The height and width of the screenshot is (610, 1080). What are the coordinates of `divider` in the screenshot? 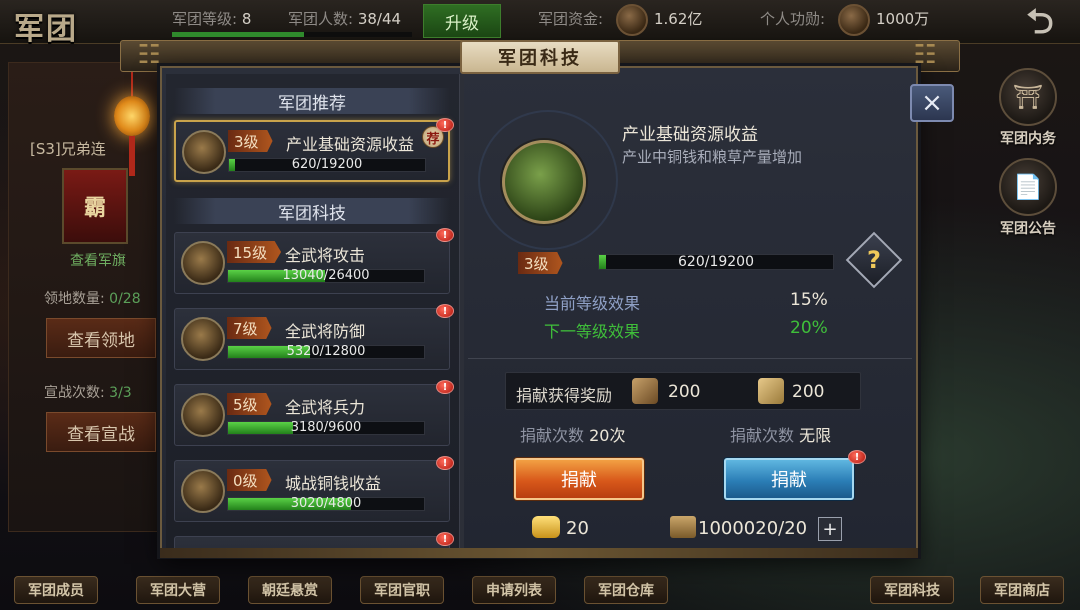 It's located at (690, 358).